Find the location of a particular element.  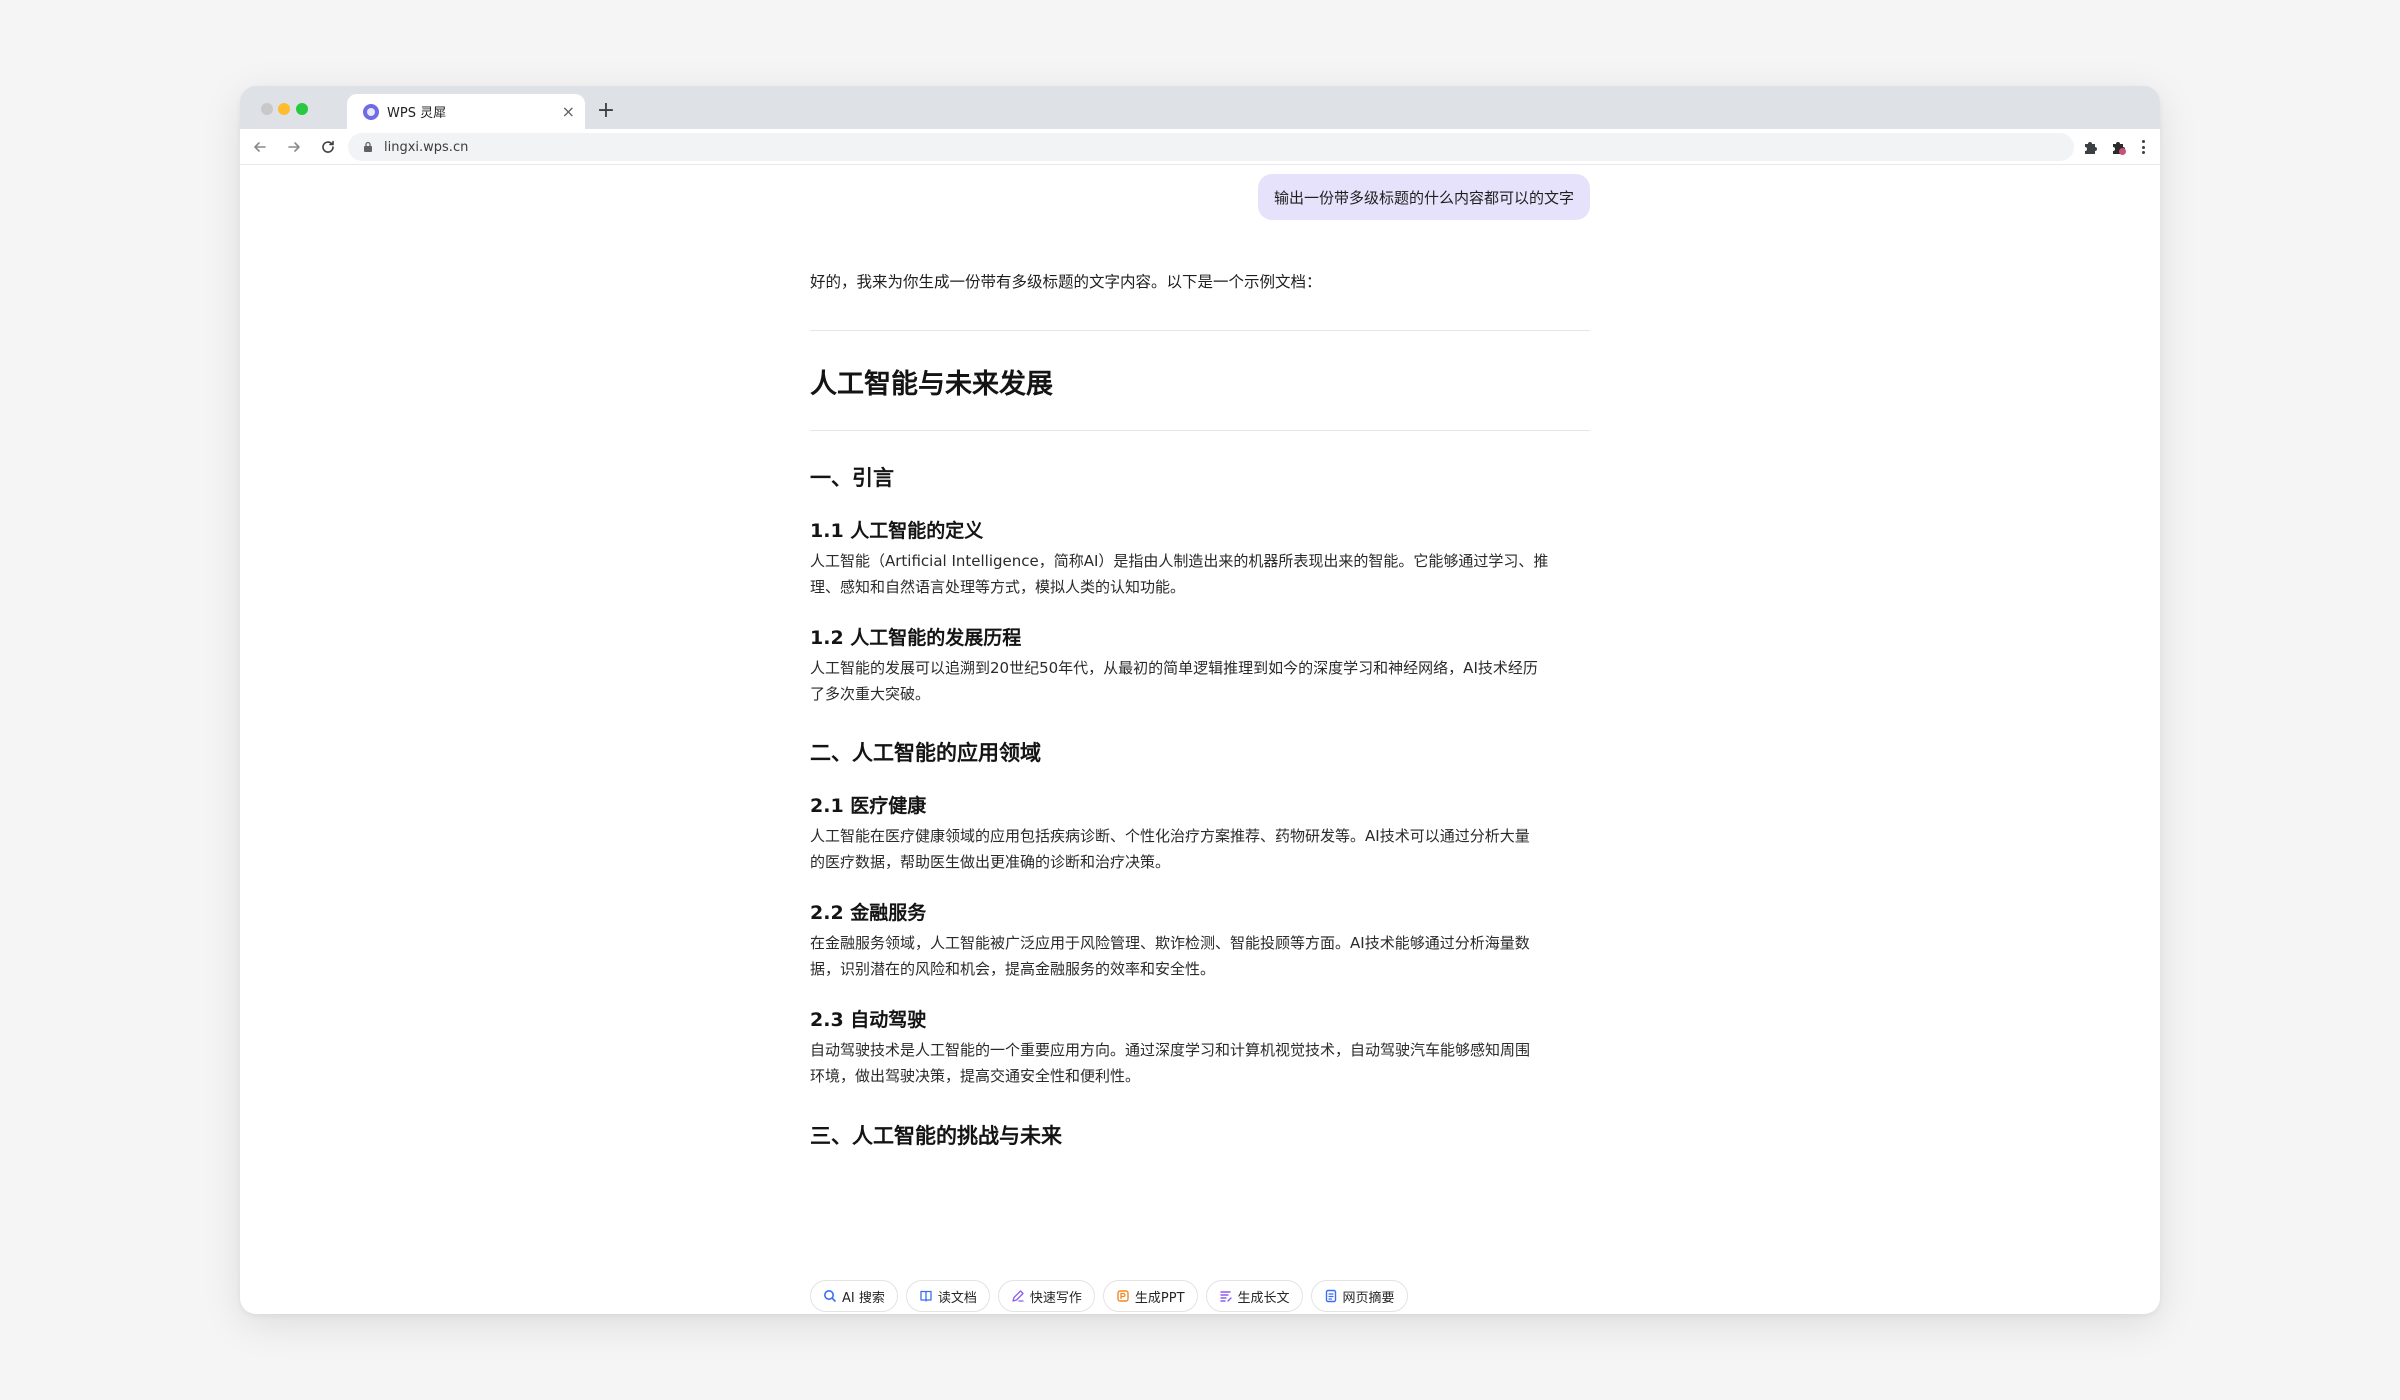

subsection-heading: 1.1 人工智能的定义 is located at coordinates (897, 531).